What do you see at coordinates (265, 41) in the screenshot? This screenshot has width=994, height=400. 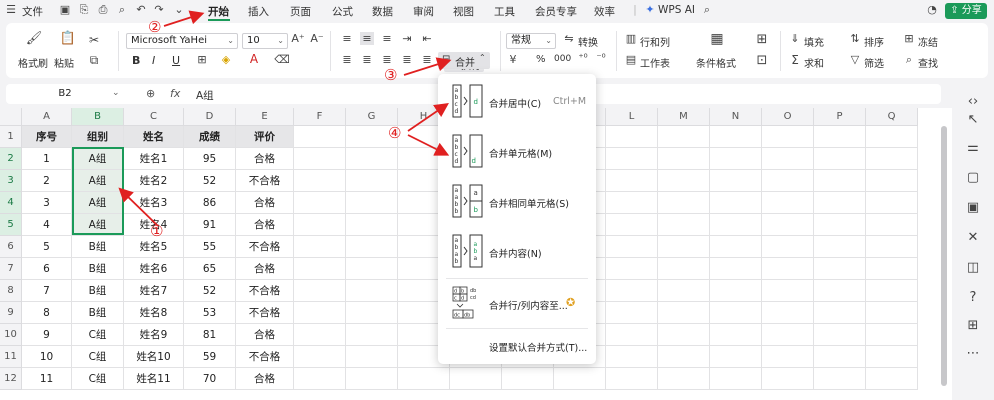 I see `font-size-select: 10 ⌄` at bounding box center [265, 41].